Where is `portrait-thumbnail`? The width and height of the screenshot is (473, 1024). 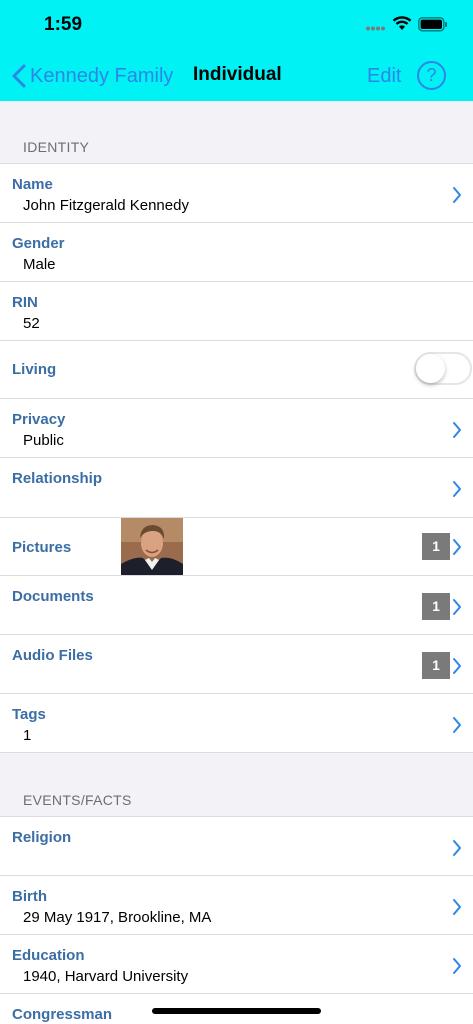
portrait-thumbnail is located at coordinates (152, 546).